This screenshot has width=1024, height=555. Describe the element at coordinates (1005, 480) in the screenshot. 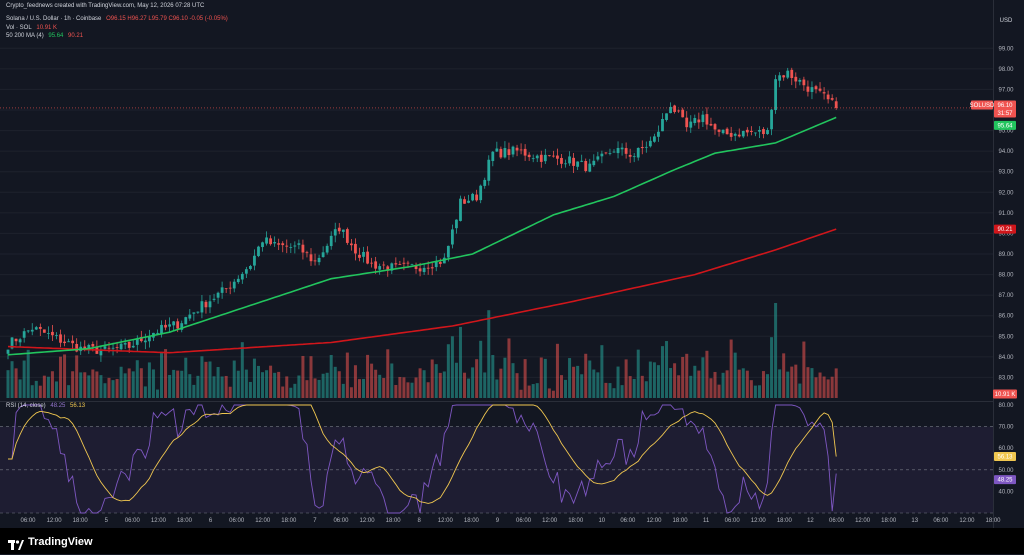

I see `rsi-badge: 48.25` at that location.